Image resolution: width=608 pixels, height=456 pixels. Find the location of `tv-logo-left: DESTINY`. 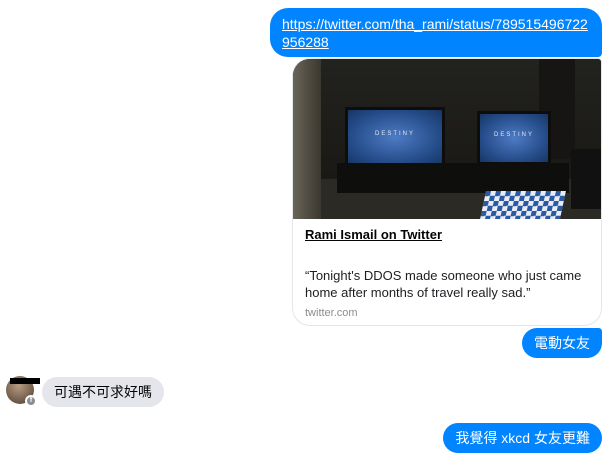

tv-logo-left: DESTINY is located at coordinates (394, 133).